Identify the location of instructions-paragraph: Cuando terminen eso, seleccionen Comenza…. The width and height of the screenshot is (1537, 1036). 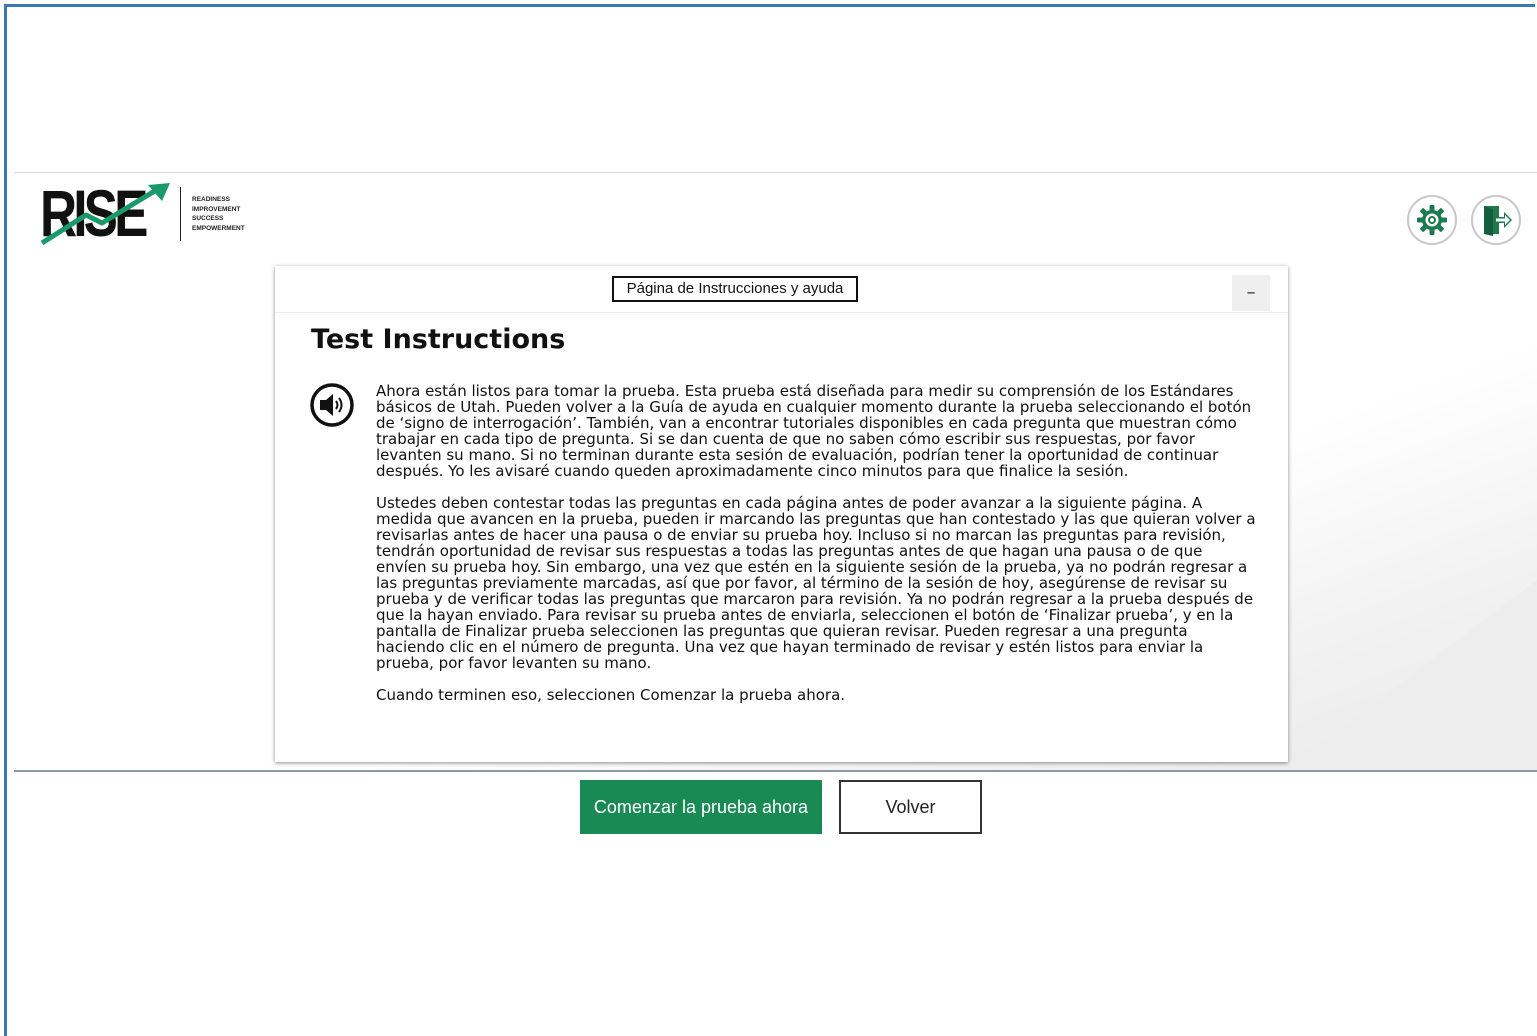
(611, 695).